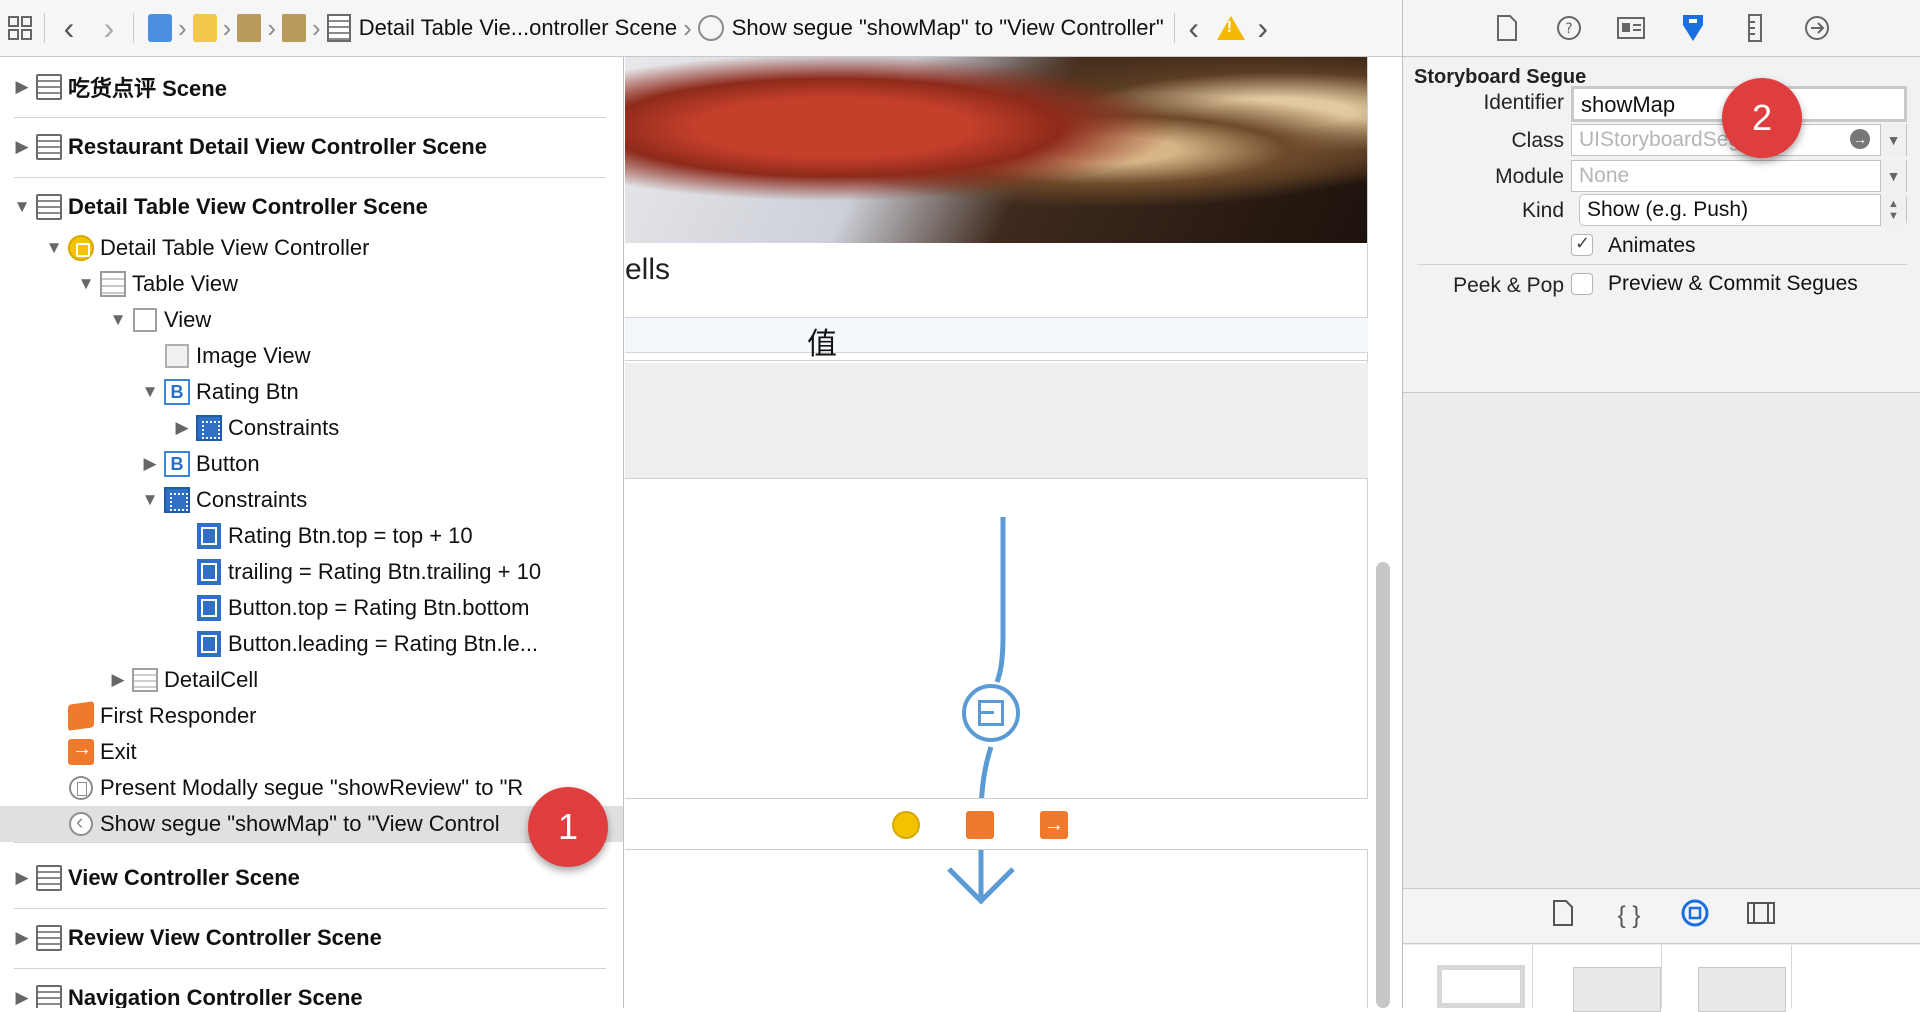 This screenshot has width=1920, height=1012. I want to click on popup-arrows-icon: ▲▼, so click(1893, 210).